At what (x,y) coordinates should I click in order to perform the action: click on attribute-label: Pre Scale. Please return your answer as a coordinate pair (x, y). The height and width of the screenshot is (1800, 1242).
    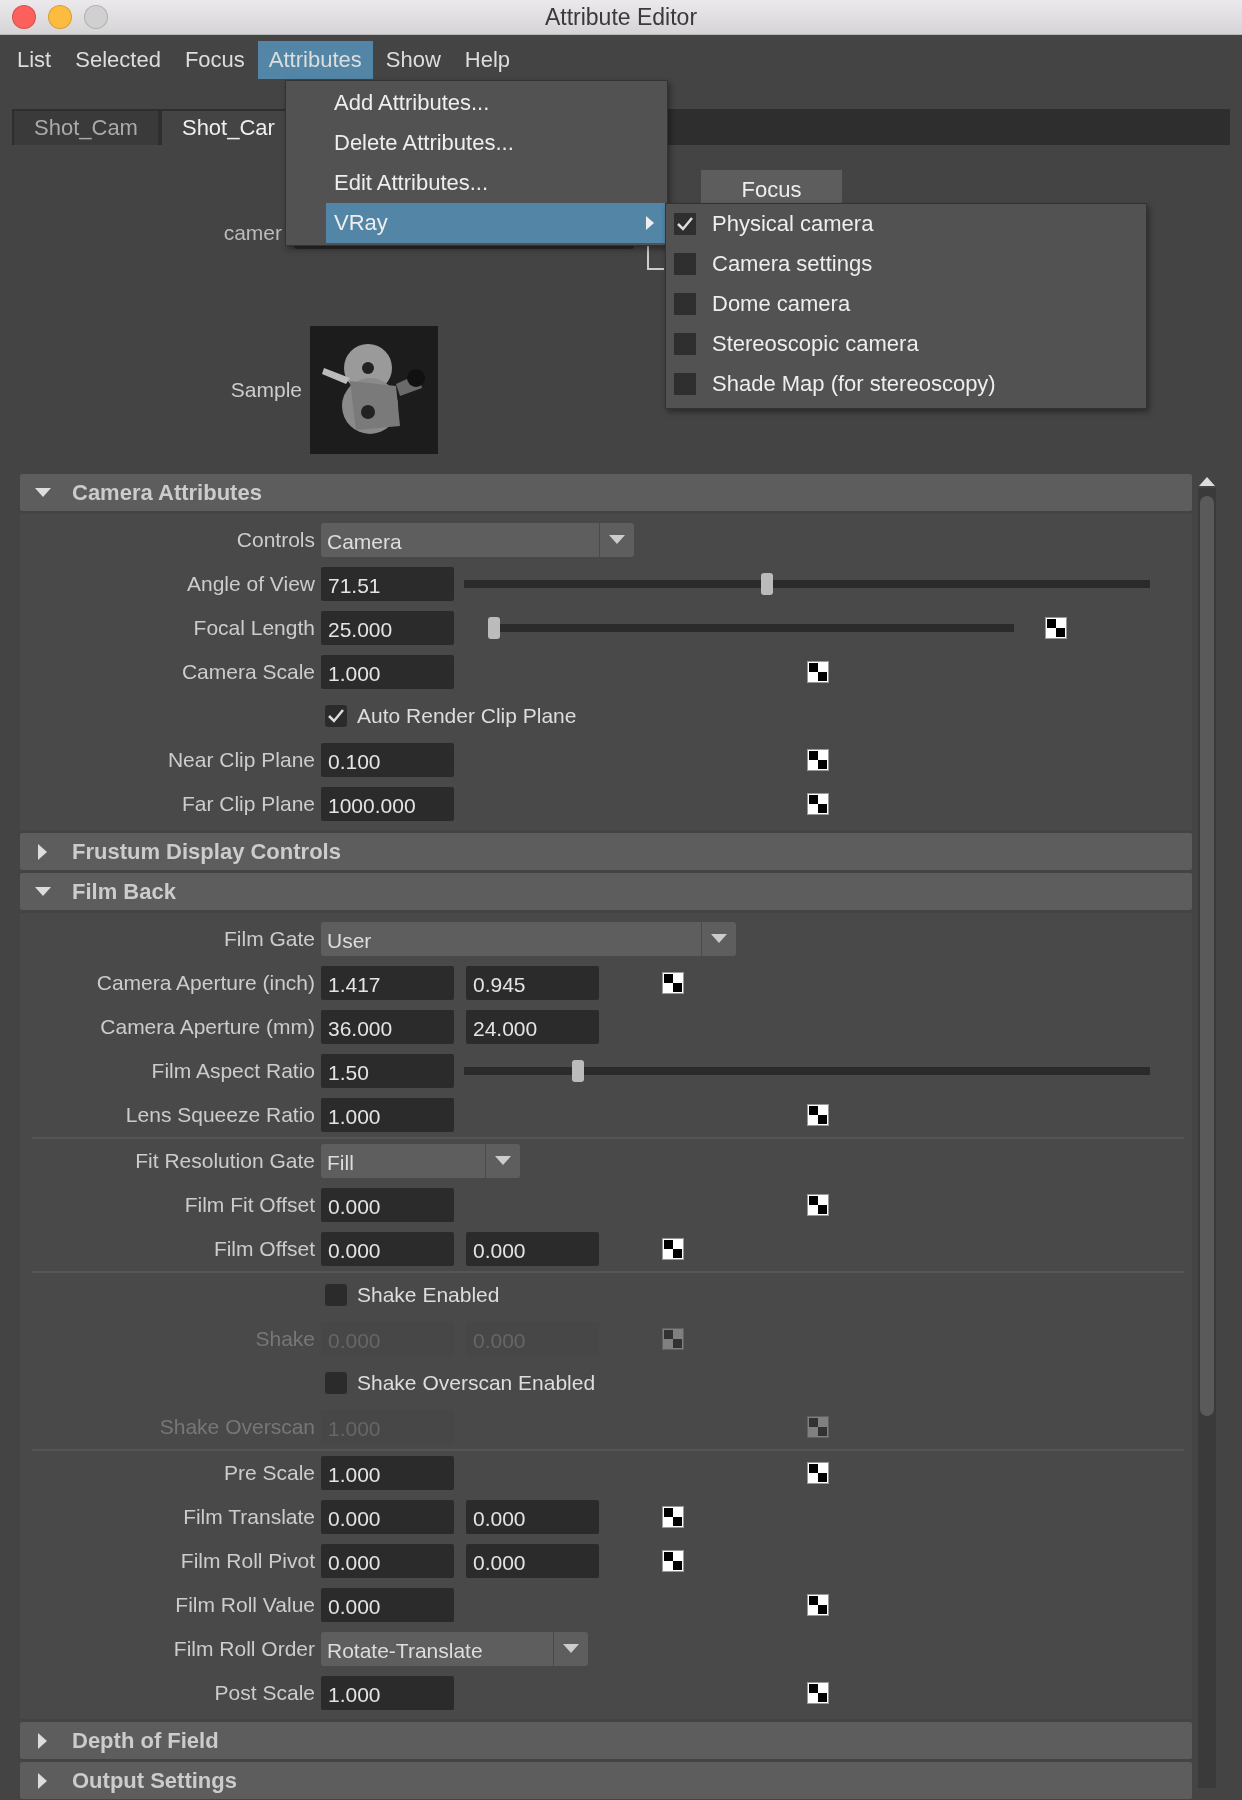
    Looking at the image, I should click on (269, 1473).